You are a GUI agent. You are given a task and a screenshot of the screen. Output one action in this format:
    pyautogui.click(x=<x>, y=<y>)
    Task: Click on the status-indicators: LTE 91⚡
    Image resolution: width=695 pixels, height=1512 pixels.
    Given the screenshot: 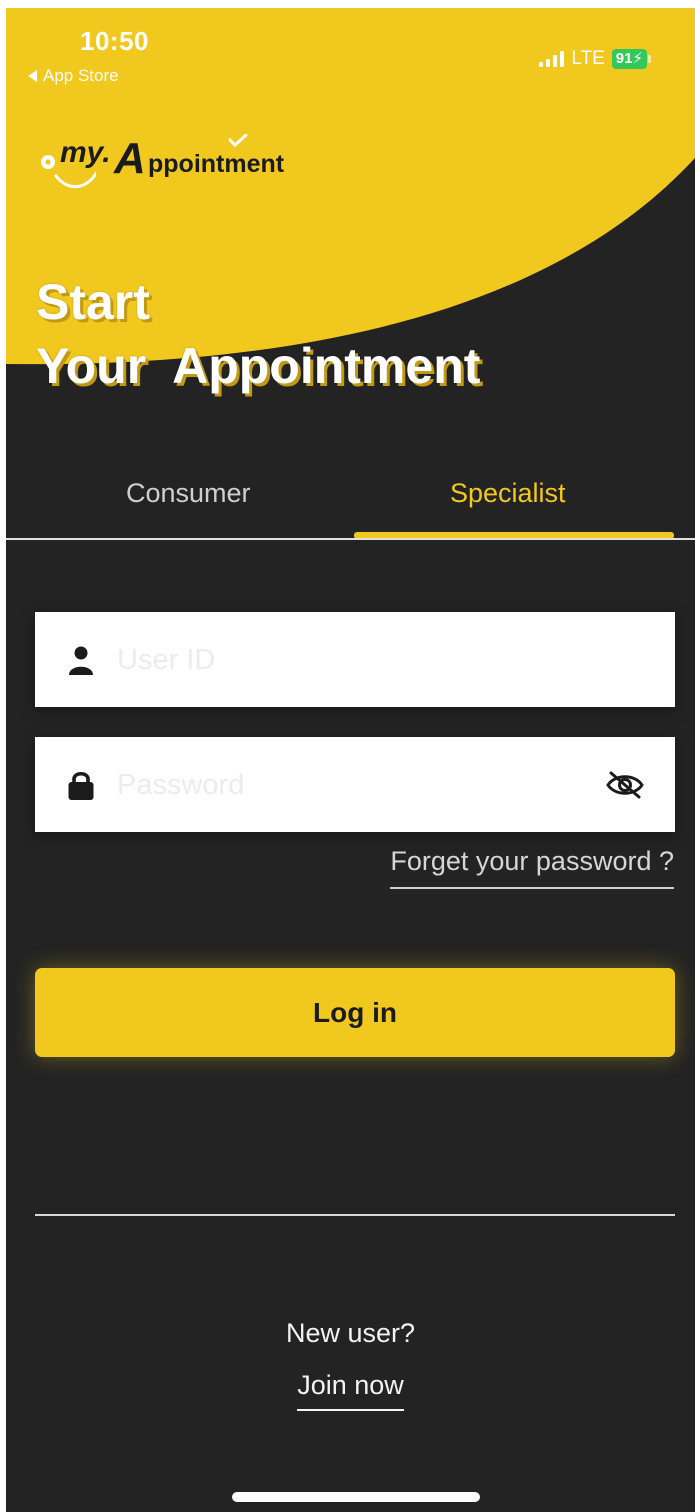 What is the action you would take?
    pyautogui.click(x=595, y=59)
    